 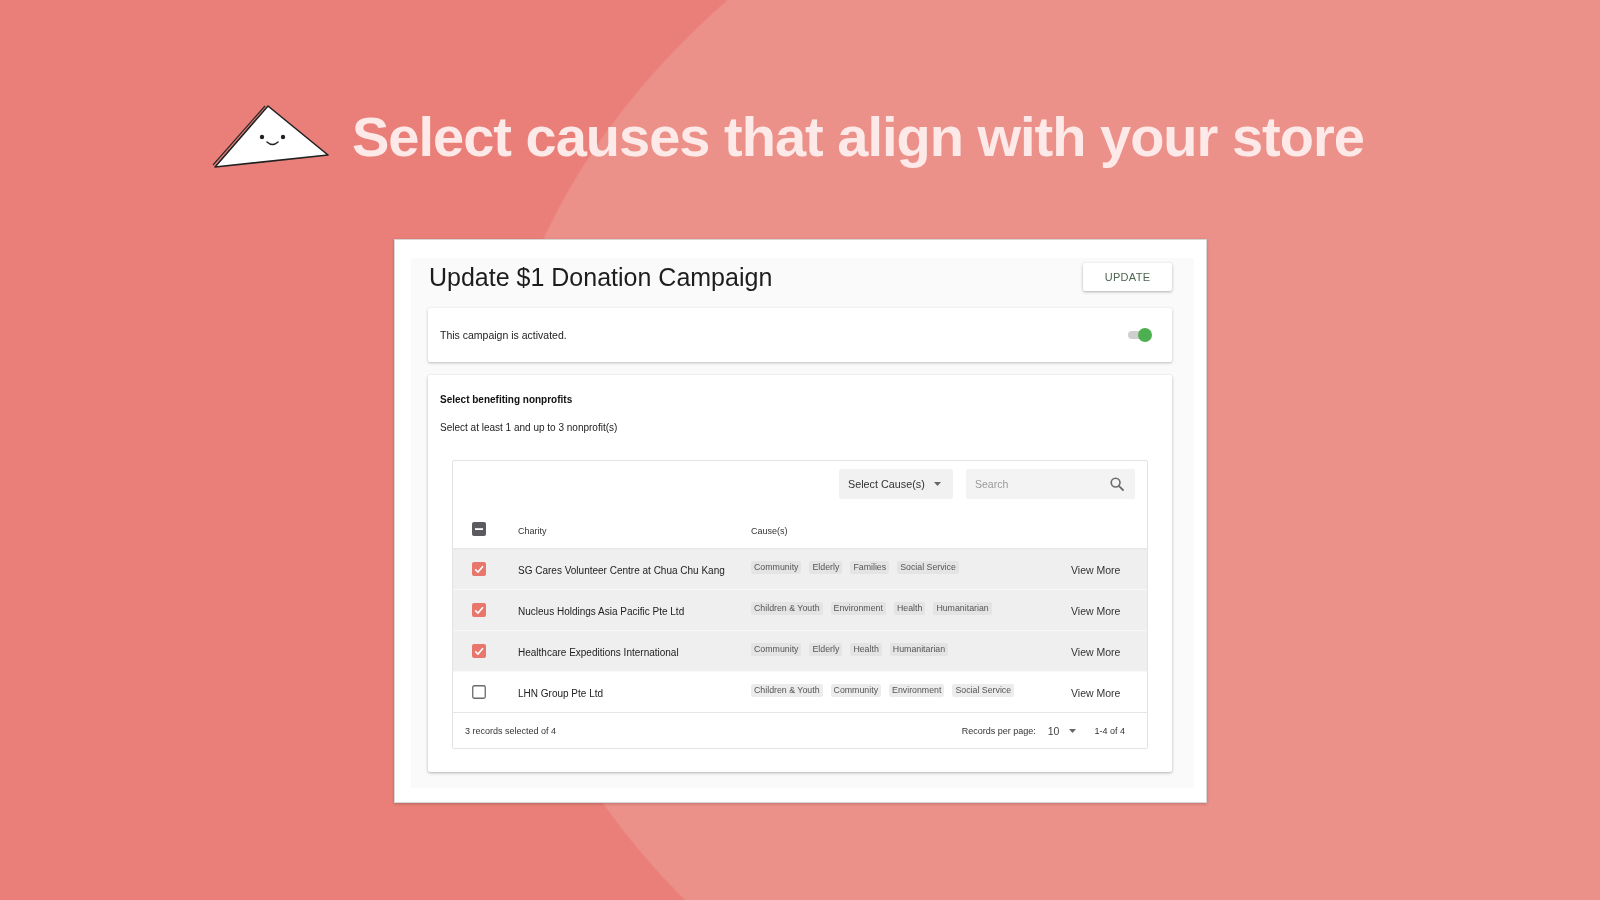 I want to click on section-title: Select benefiting nonprofits, so click(x=507, y=400).